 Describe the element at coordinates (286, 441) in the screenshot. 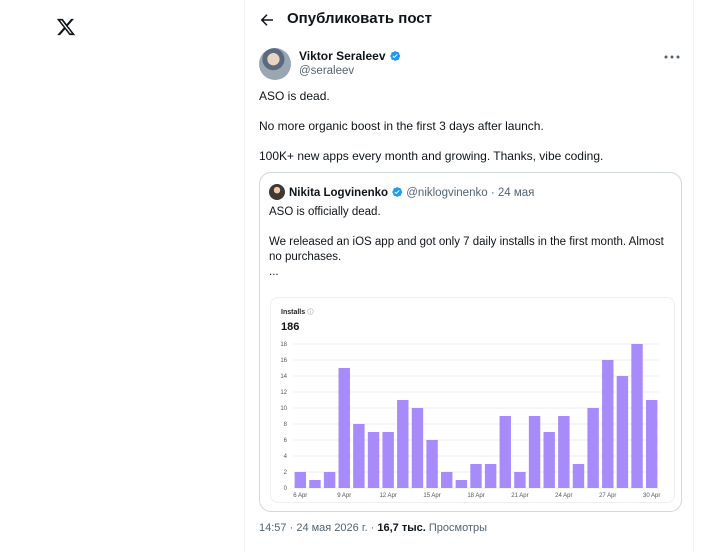

I see `y-tick-label: 6` at that location.